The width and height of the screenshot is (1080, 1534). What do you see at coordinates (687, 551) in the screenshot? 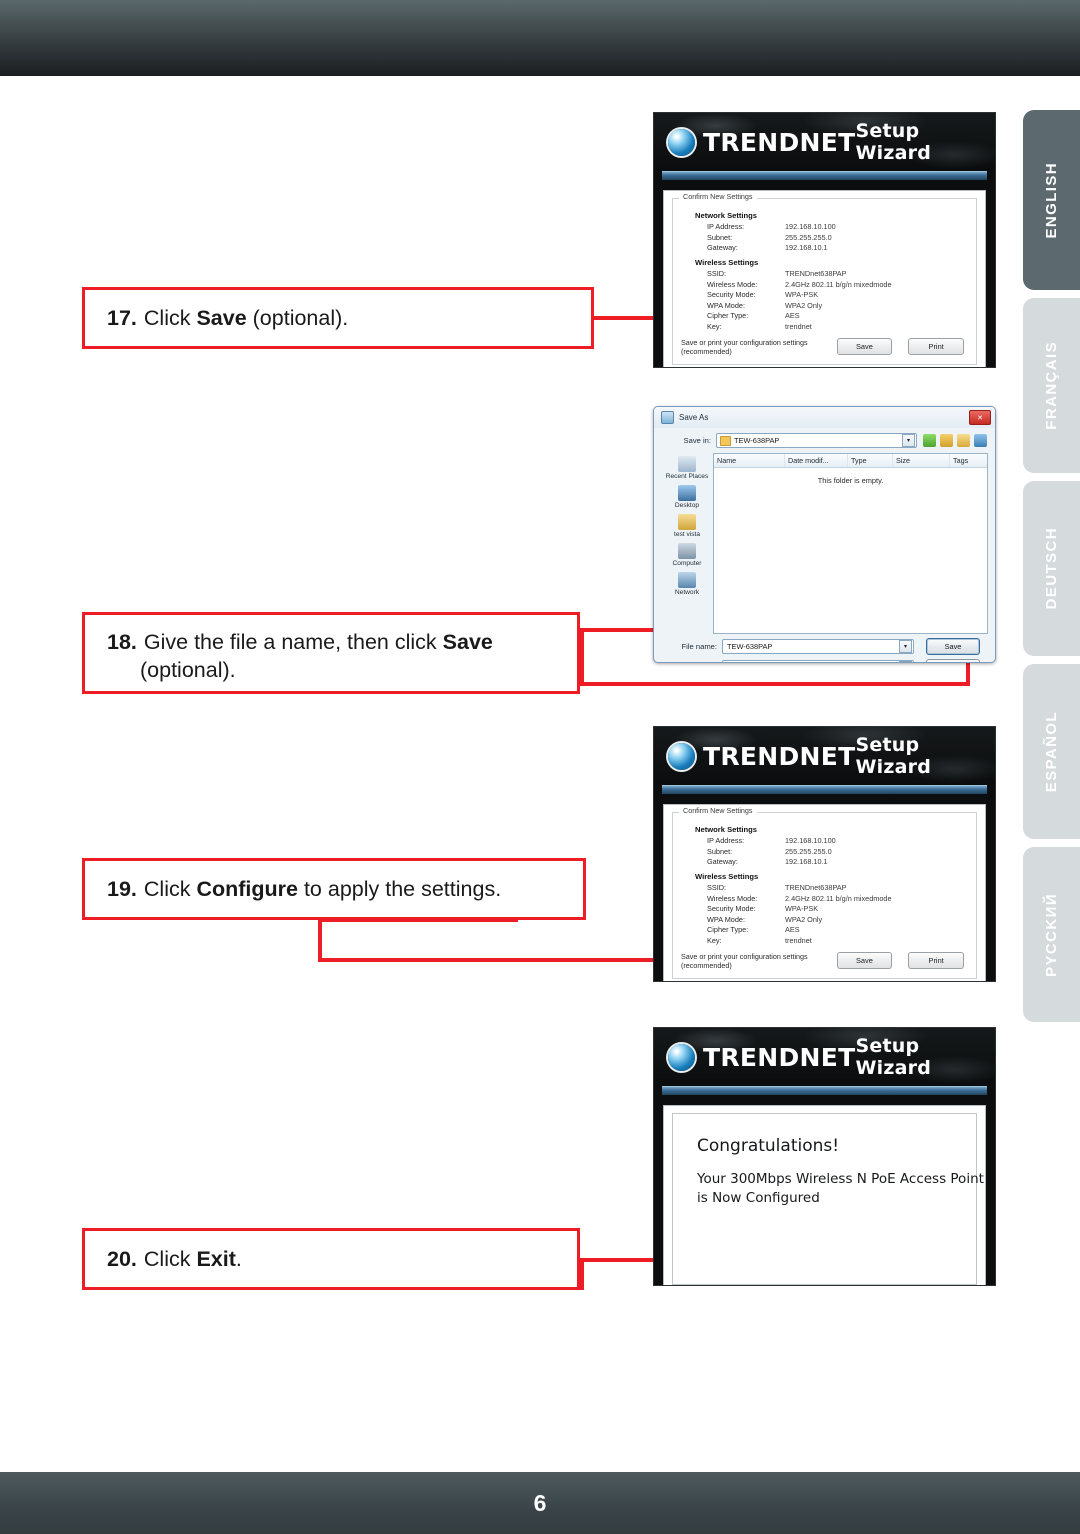
I see `computer-icon` at bounding box center [687, 551].